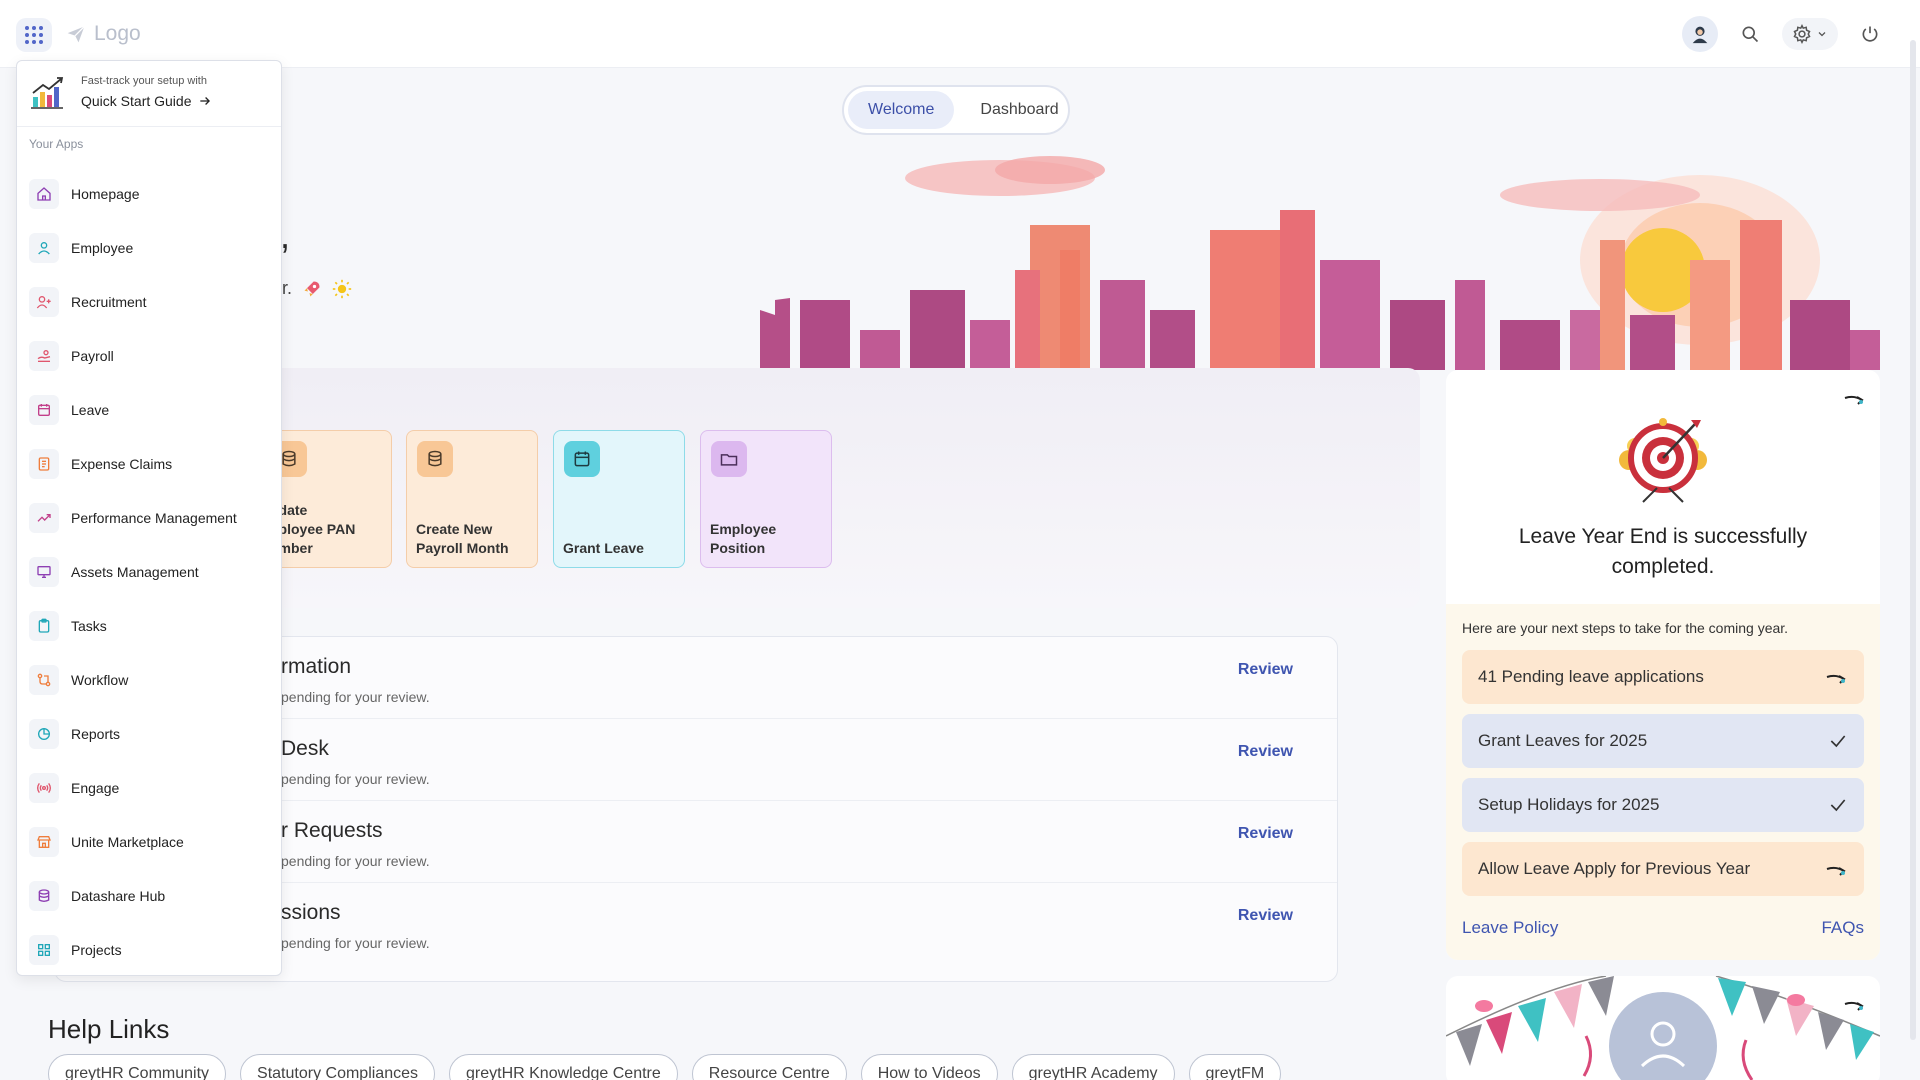  I want to click on help-link: greytHR Academy, so click(1093, 1067).